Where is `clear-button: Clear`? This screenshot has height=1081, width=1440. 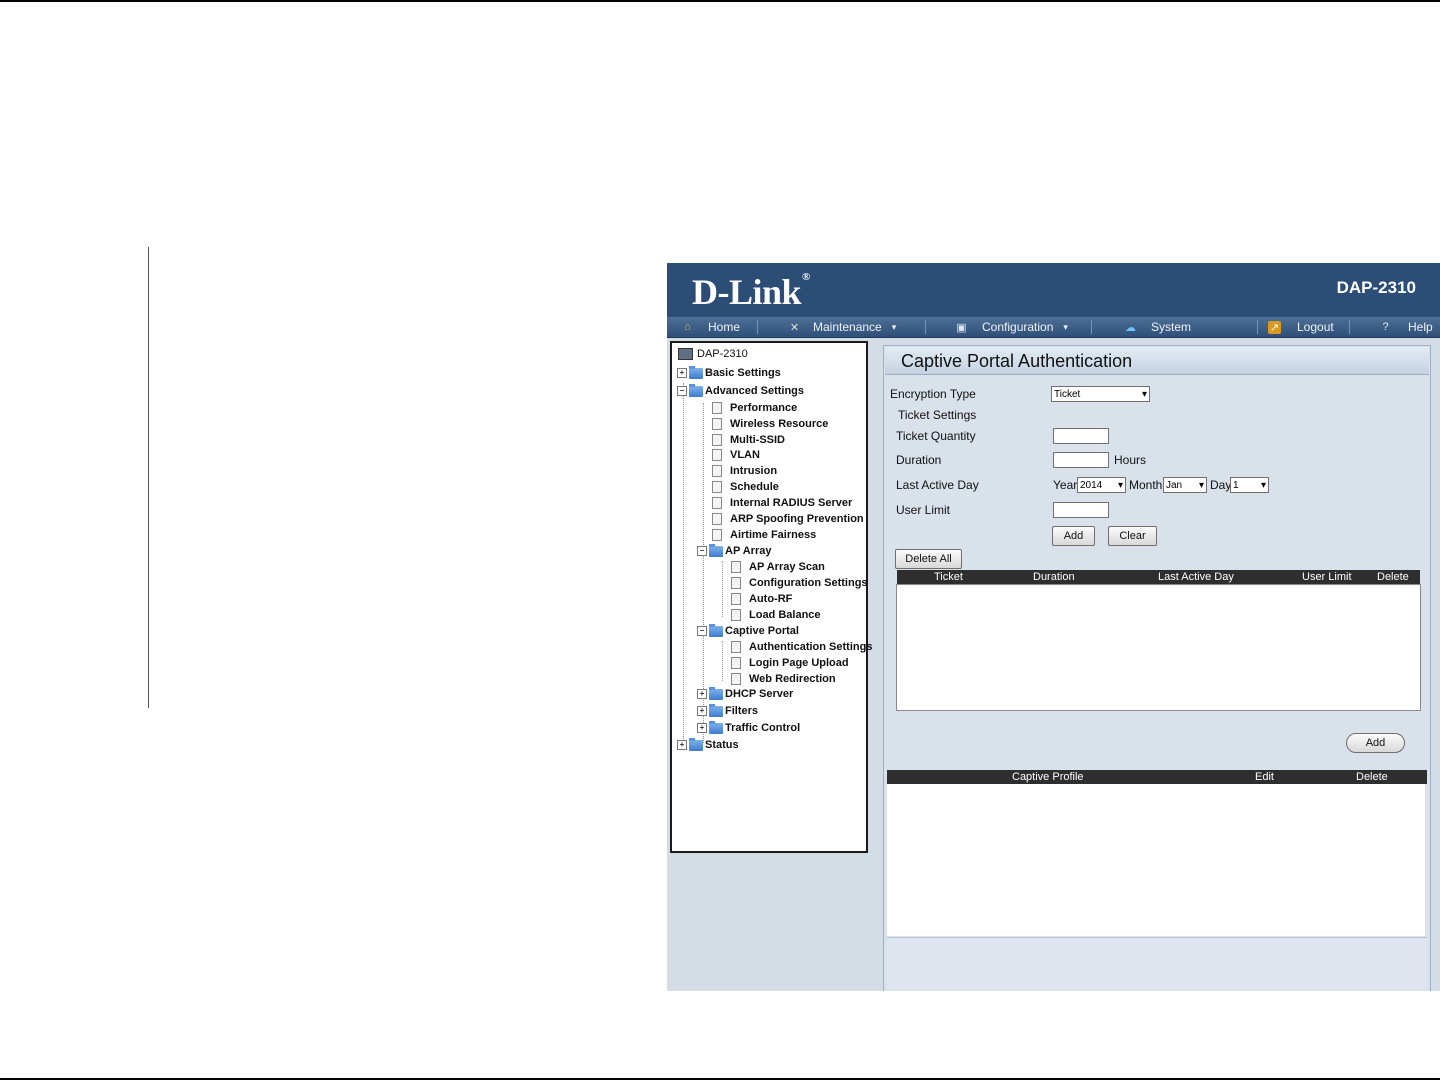
clear-button: Clear is located at coordinates (1132, 536).